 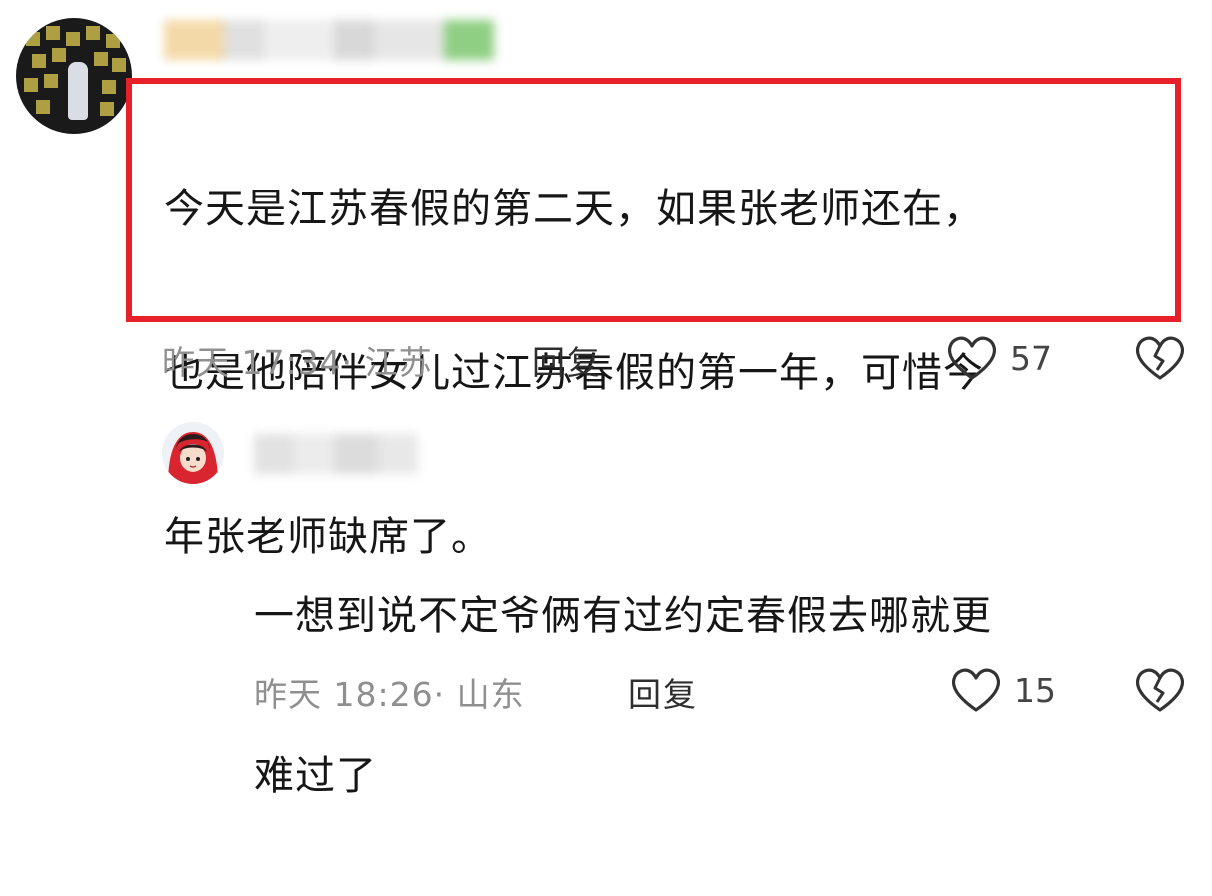 I want to click on reply-location: 山东, so click(x=490, y=694).